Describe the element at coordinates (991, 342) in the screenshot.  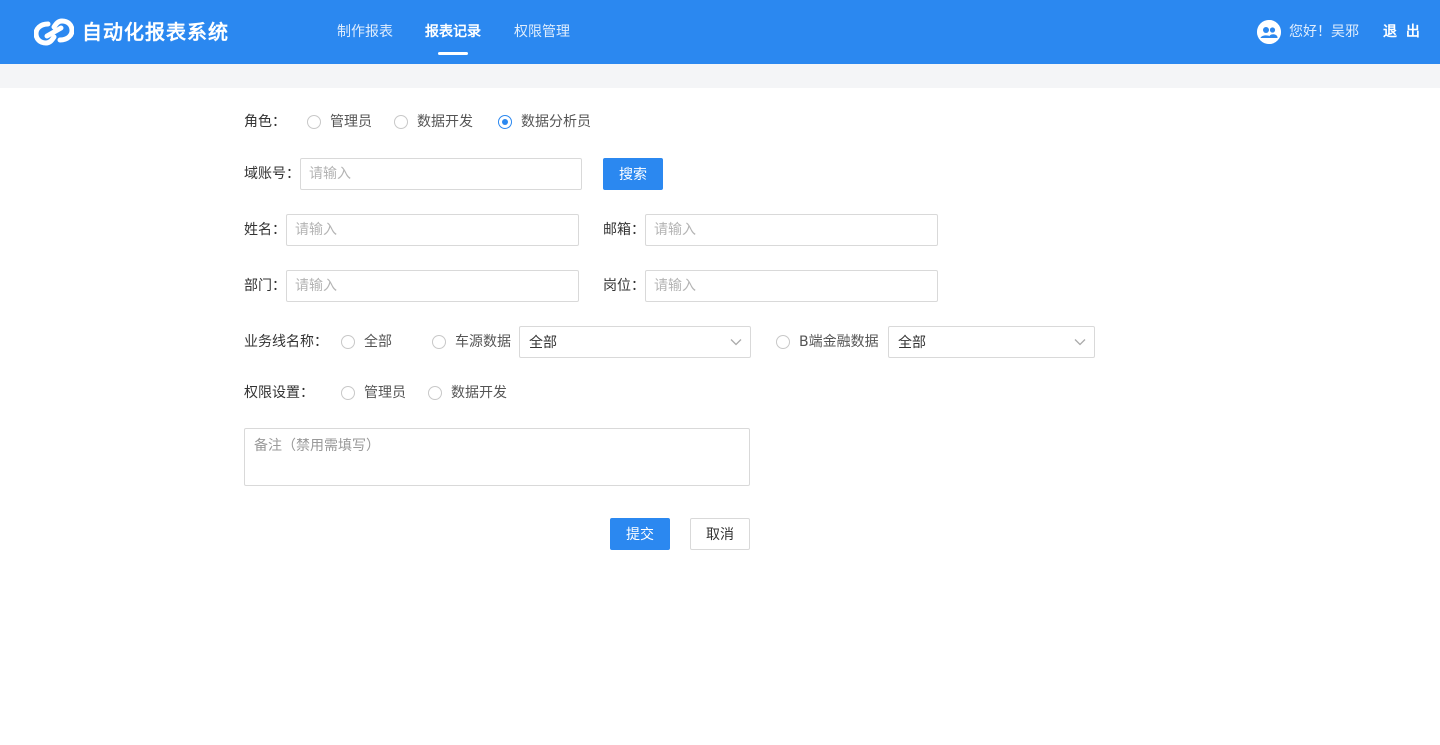
I see `b-finance-select: 全部` at that location.